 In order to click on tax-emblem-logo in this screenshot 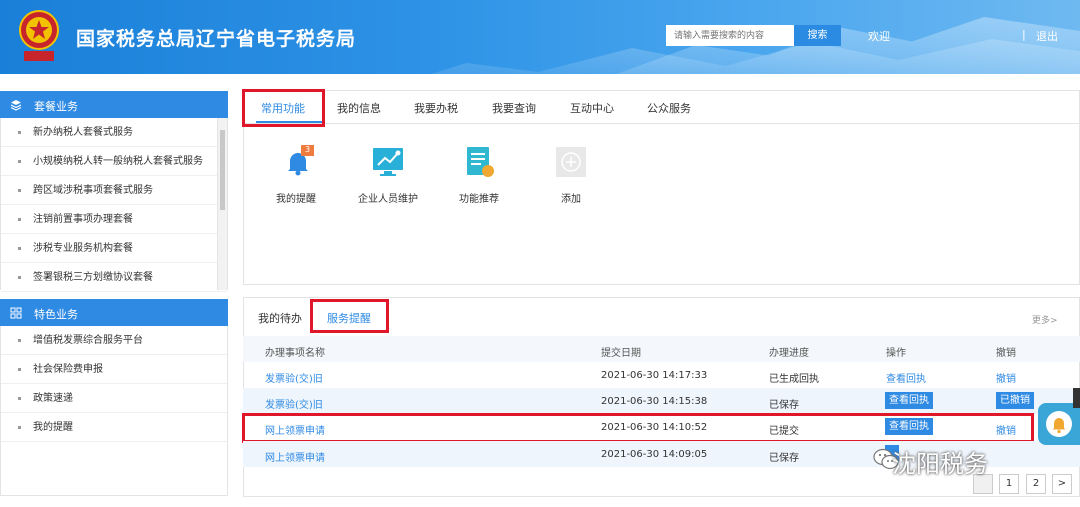, I will do `click(39, 35)`.